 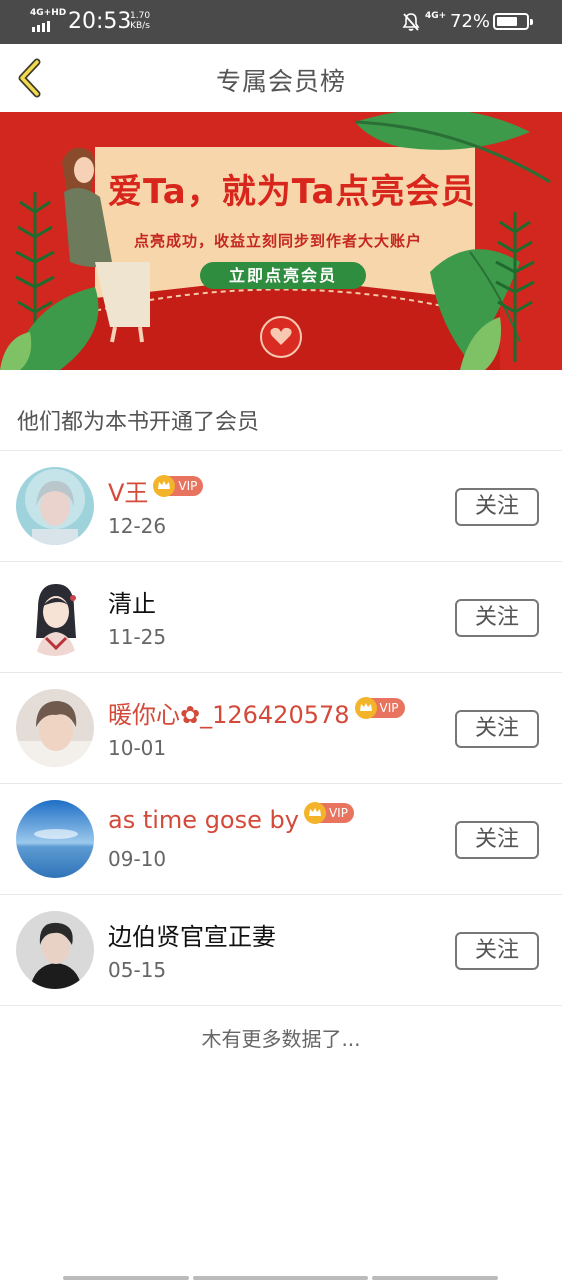 I want to click on member-name: V王 VIP, so click(x=156, y=490).